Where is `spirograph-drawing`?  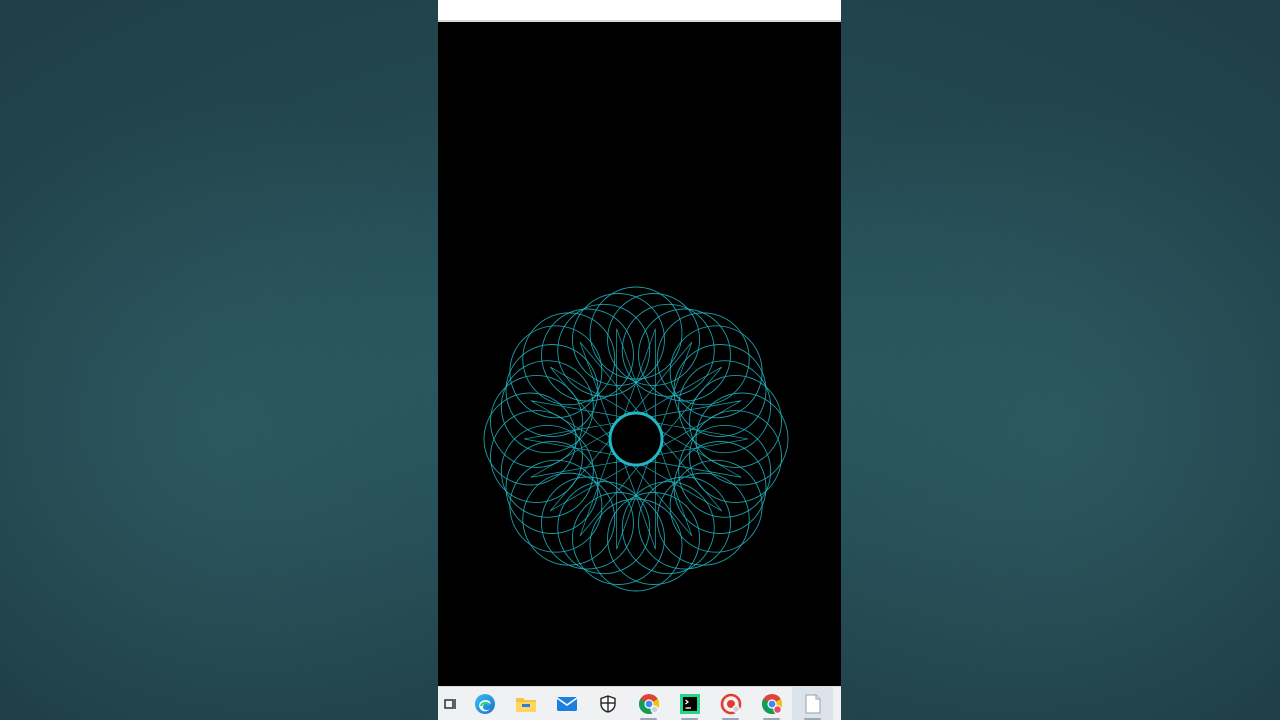
spirograph-drawing is located at coordinates (636, 439).